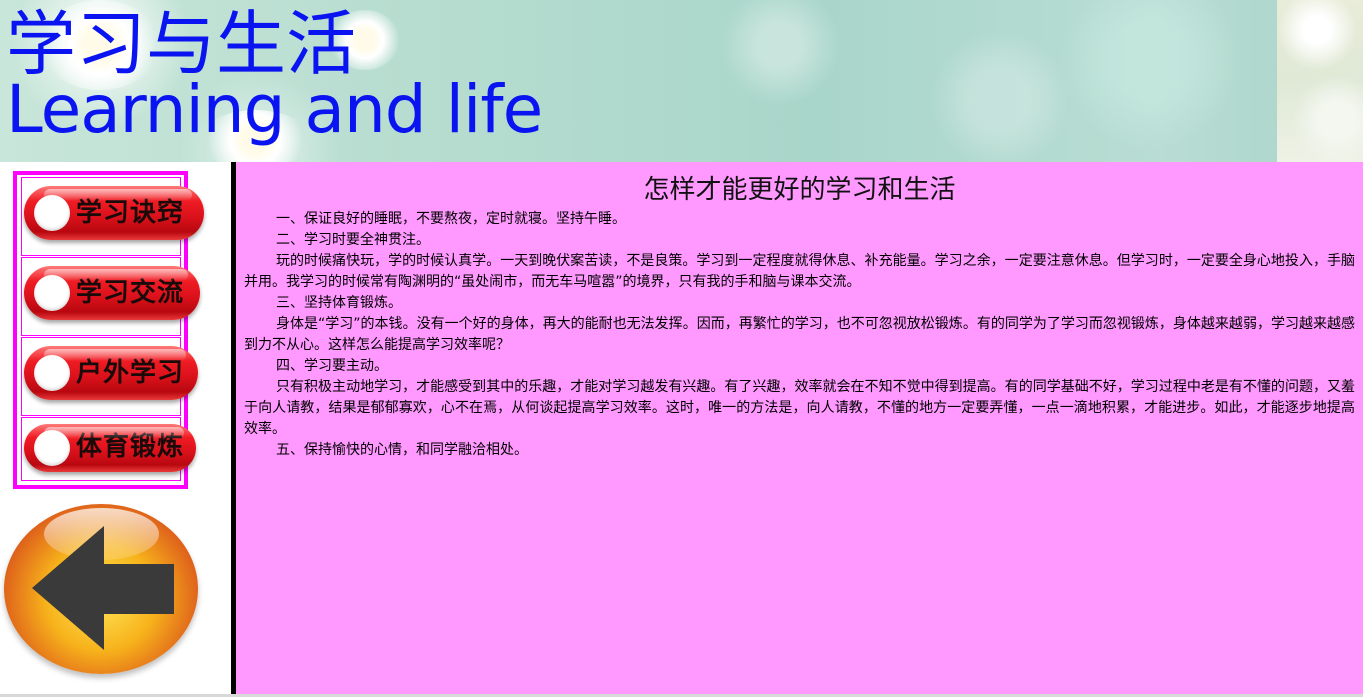 The height and width of the screenshot is (697, 1363). What do you see at coordinates (402, 450) in the screenshot?
I see `article-paragraph: 五、保持愉快的心情，和同学融洽相处。` at bounding box center [402, 450].